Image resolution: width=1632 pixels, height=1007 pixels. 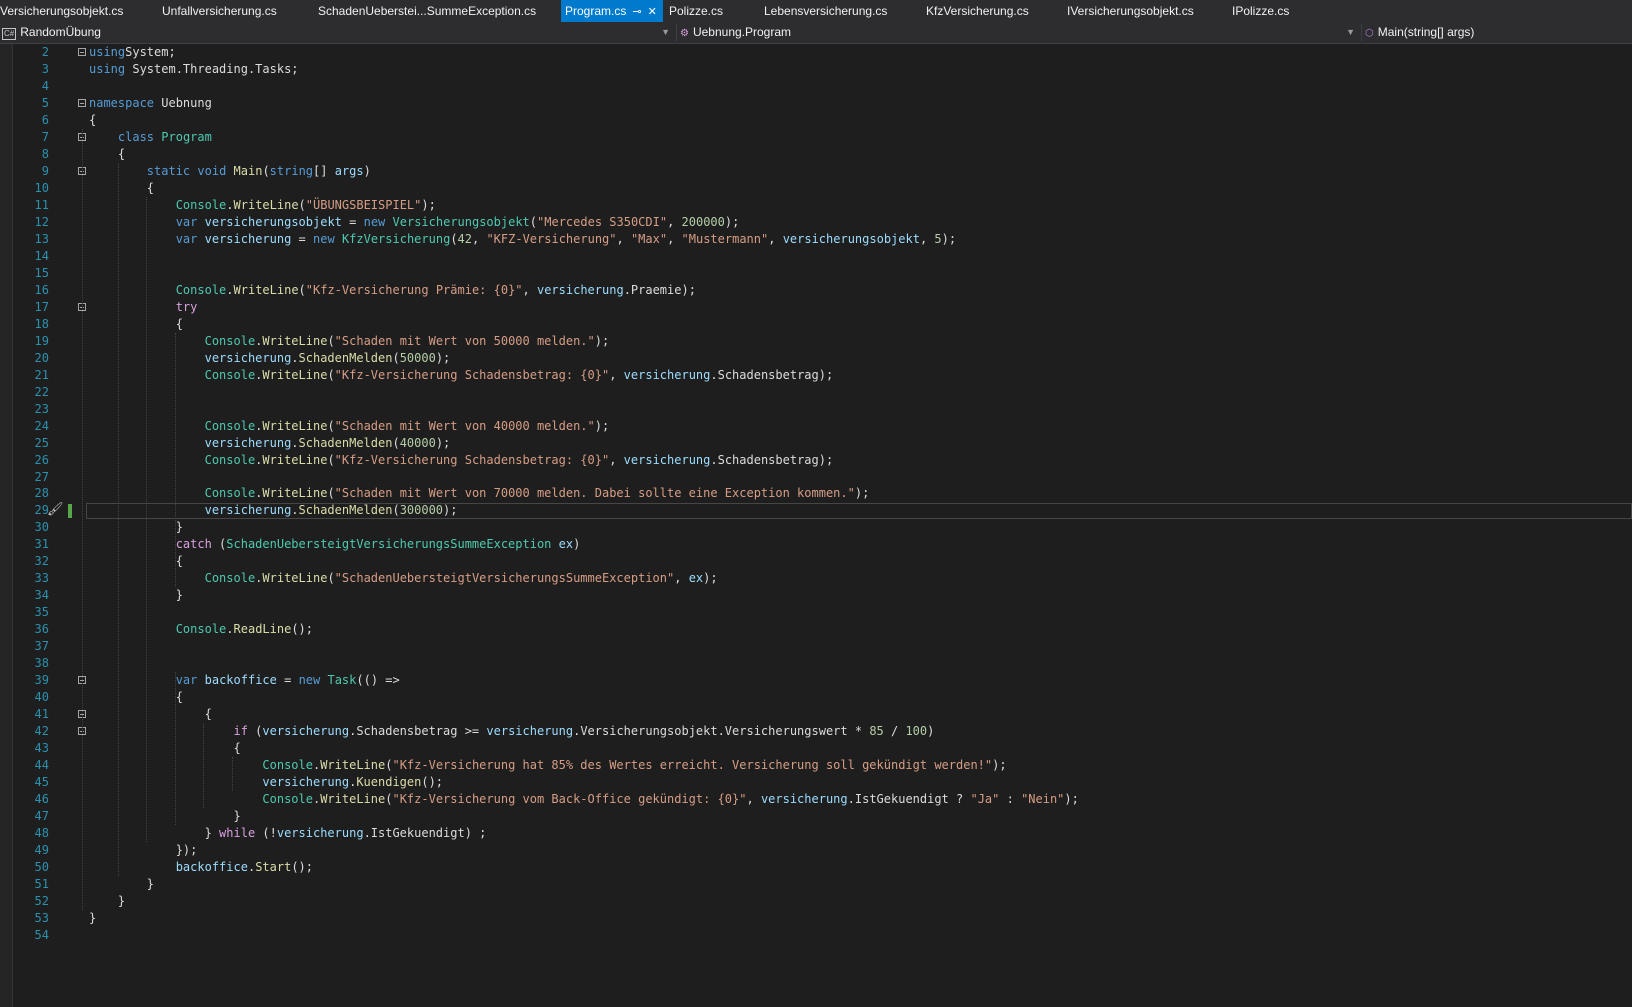 What do you see at coordinates (122, 884) in the screenshot?
I see `code-token: }` at bounding box center [122, 884].